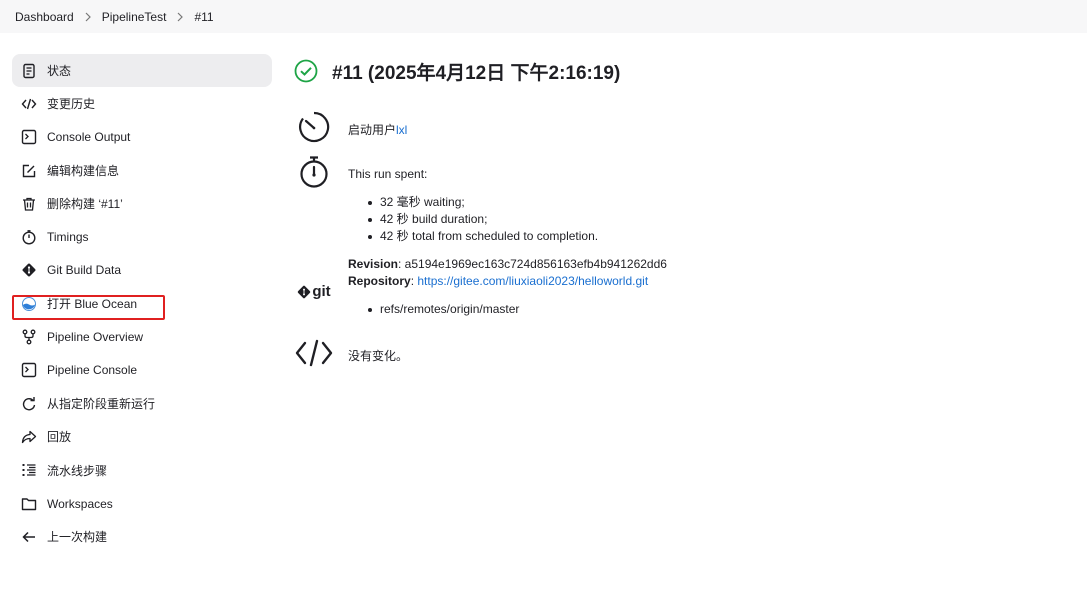 This screenshot has height=592, width=1087. I want to click on repository-label: Repository, so click(379, 281).